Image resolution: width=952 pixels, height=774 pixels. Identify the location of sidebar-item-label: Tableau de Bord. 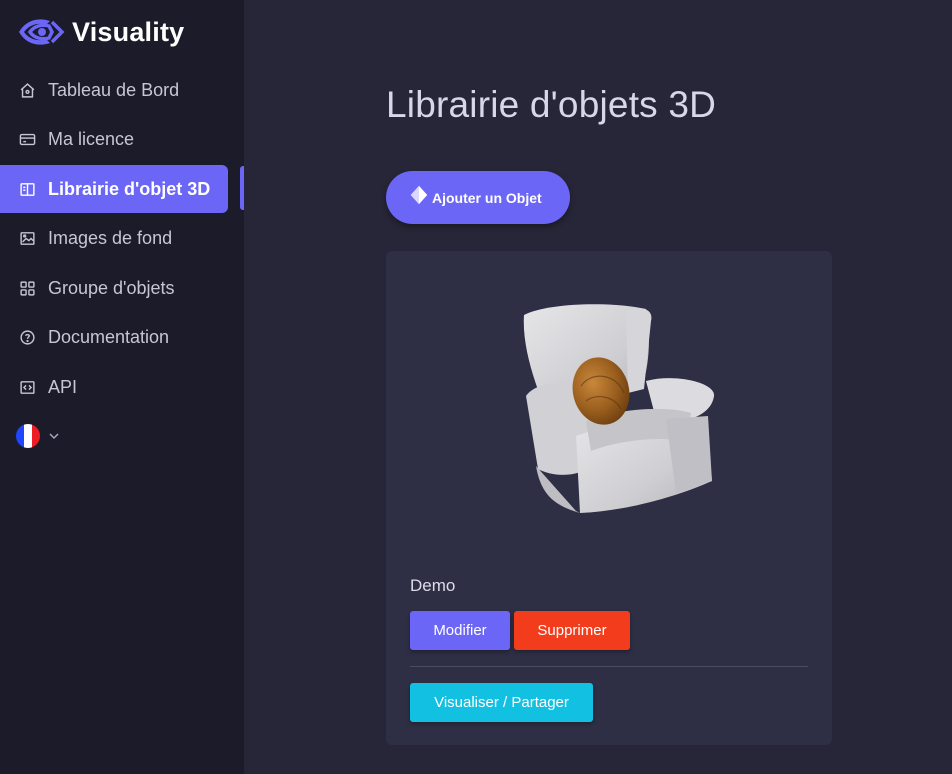
(114, 89).